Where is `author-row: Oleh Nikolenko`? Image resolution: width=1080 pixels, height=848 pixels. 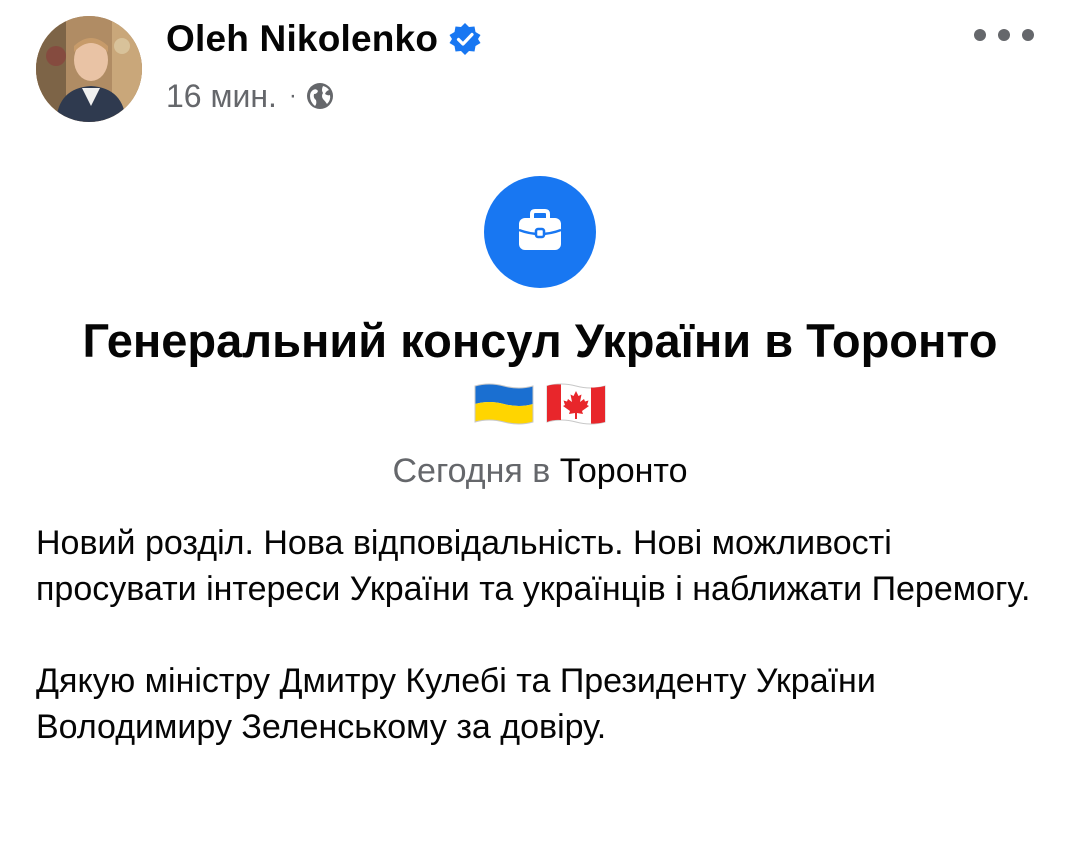
author-row: Oleh Nikolenko is located at coordinates (324, 39).